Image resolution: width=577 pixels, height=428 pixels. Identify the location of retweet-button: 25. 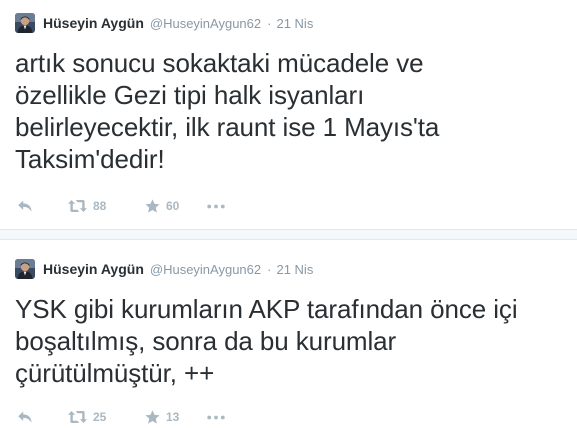
(106, 417).